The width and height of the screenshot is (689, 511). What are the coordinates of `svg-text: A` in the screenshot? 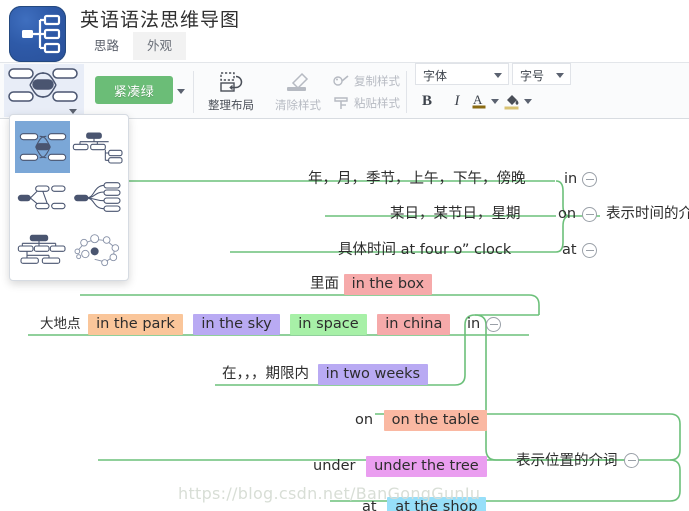 It's located at (478, 99).